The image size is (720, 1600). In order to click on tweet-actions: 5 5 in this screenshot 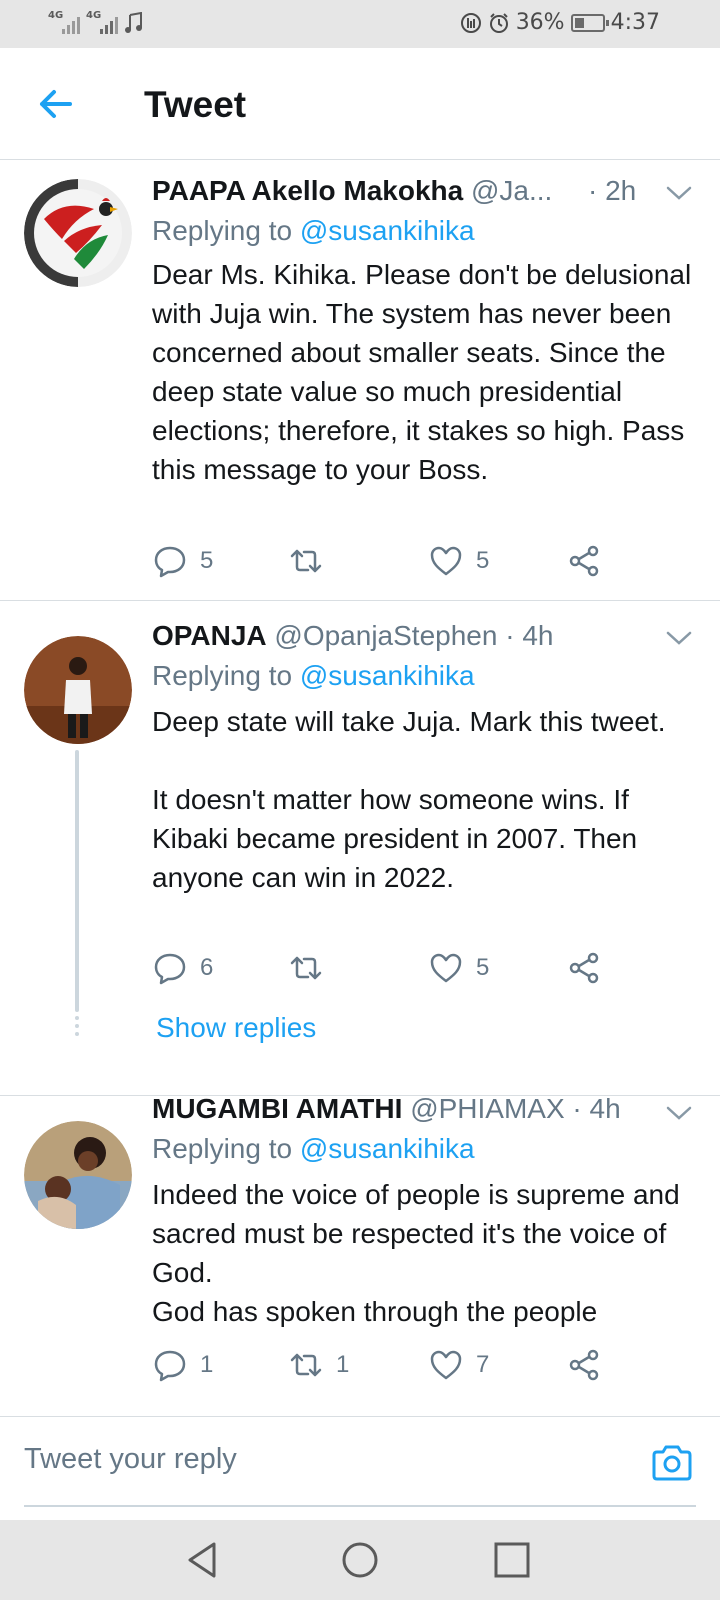, I will do `click(387, 561)`.